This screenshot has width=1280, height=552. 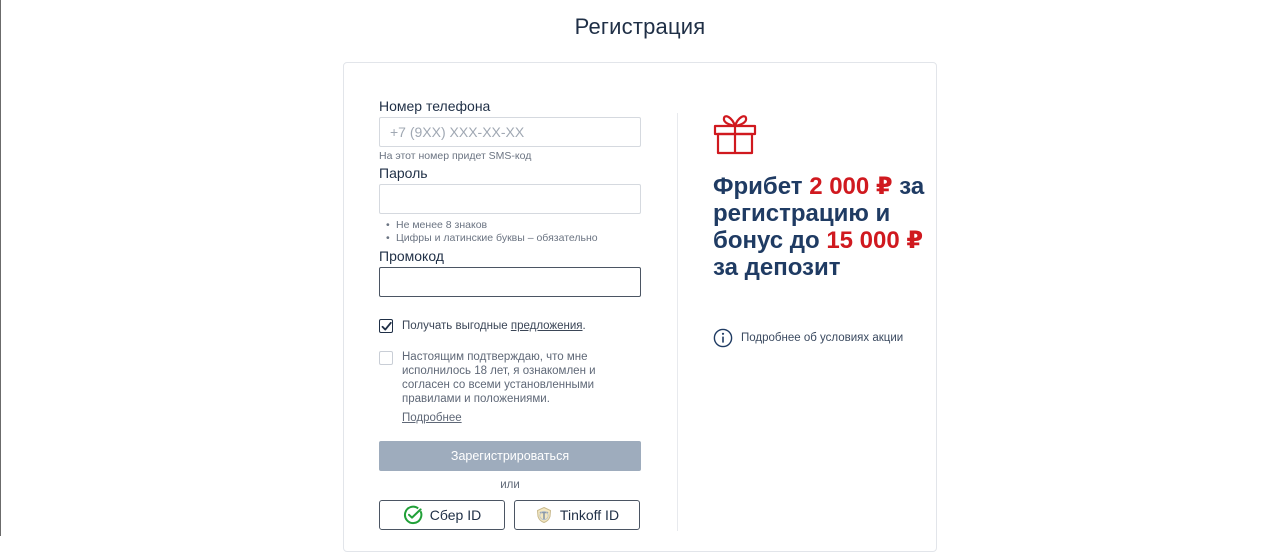 What do you see at coordinates (547, 326) in the screenshot?
I see `offers-link: предложения` at bounding box center [547, 326].